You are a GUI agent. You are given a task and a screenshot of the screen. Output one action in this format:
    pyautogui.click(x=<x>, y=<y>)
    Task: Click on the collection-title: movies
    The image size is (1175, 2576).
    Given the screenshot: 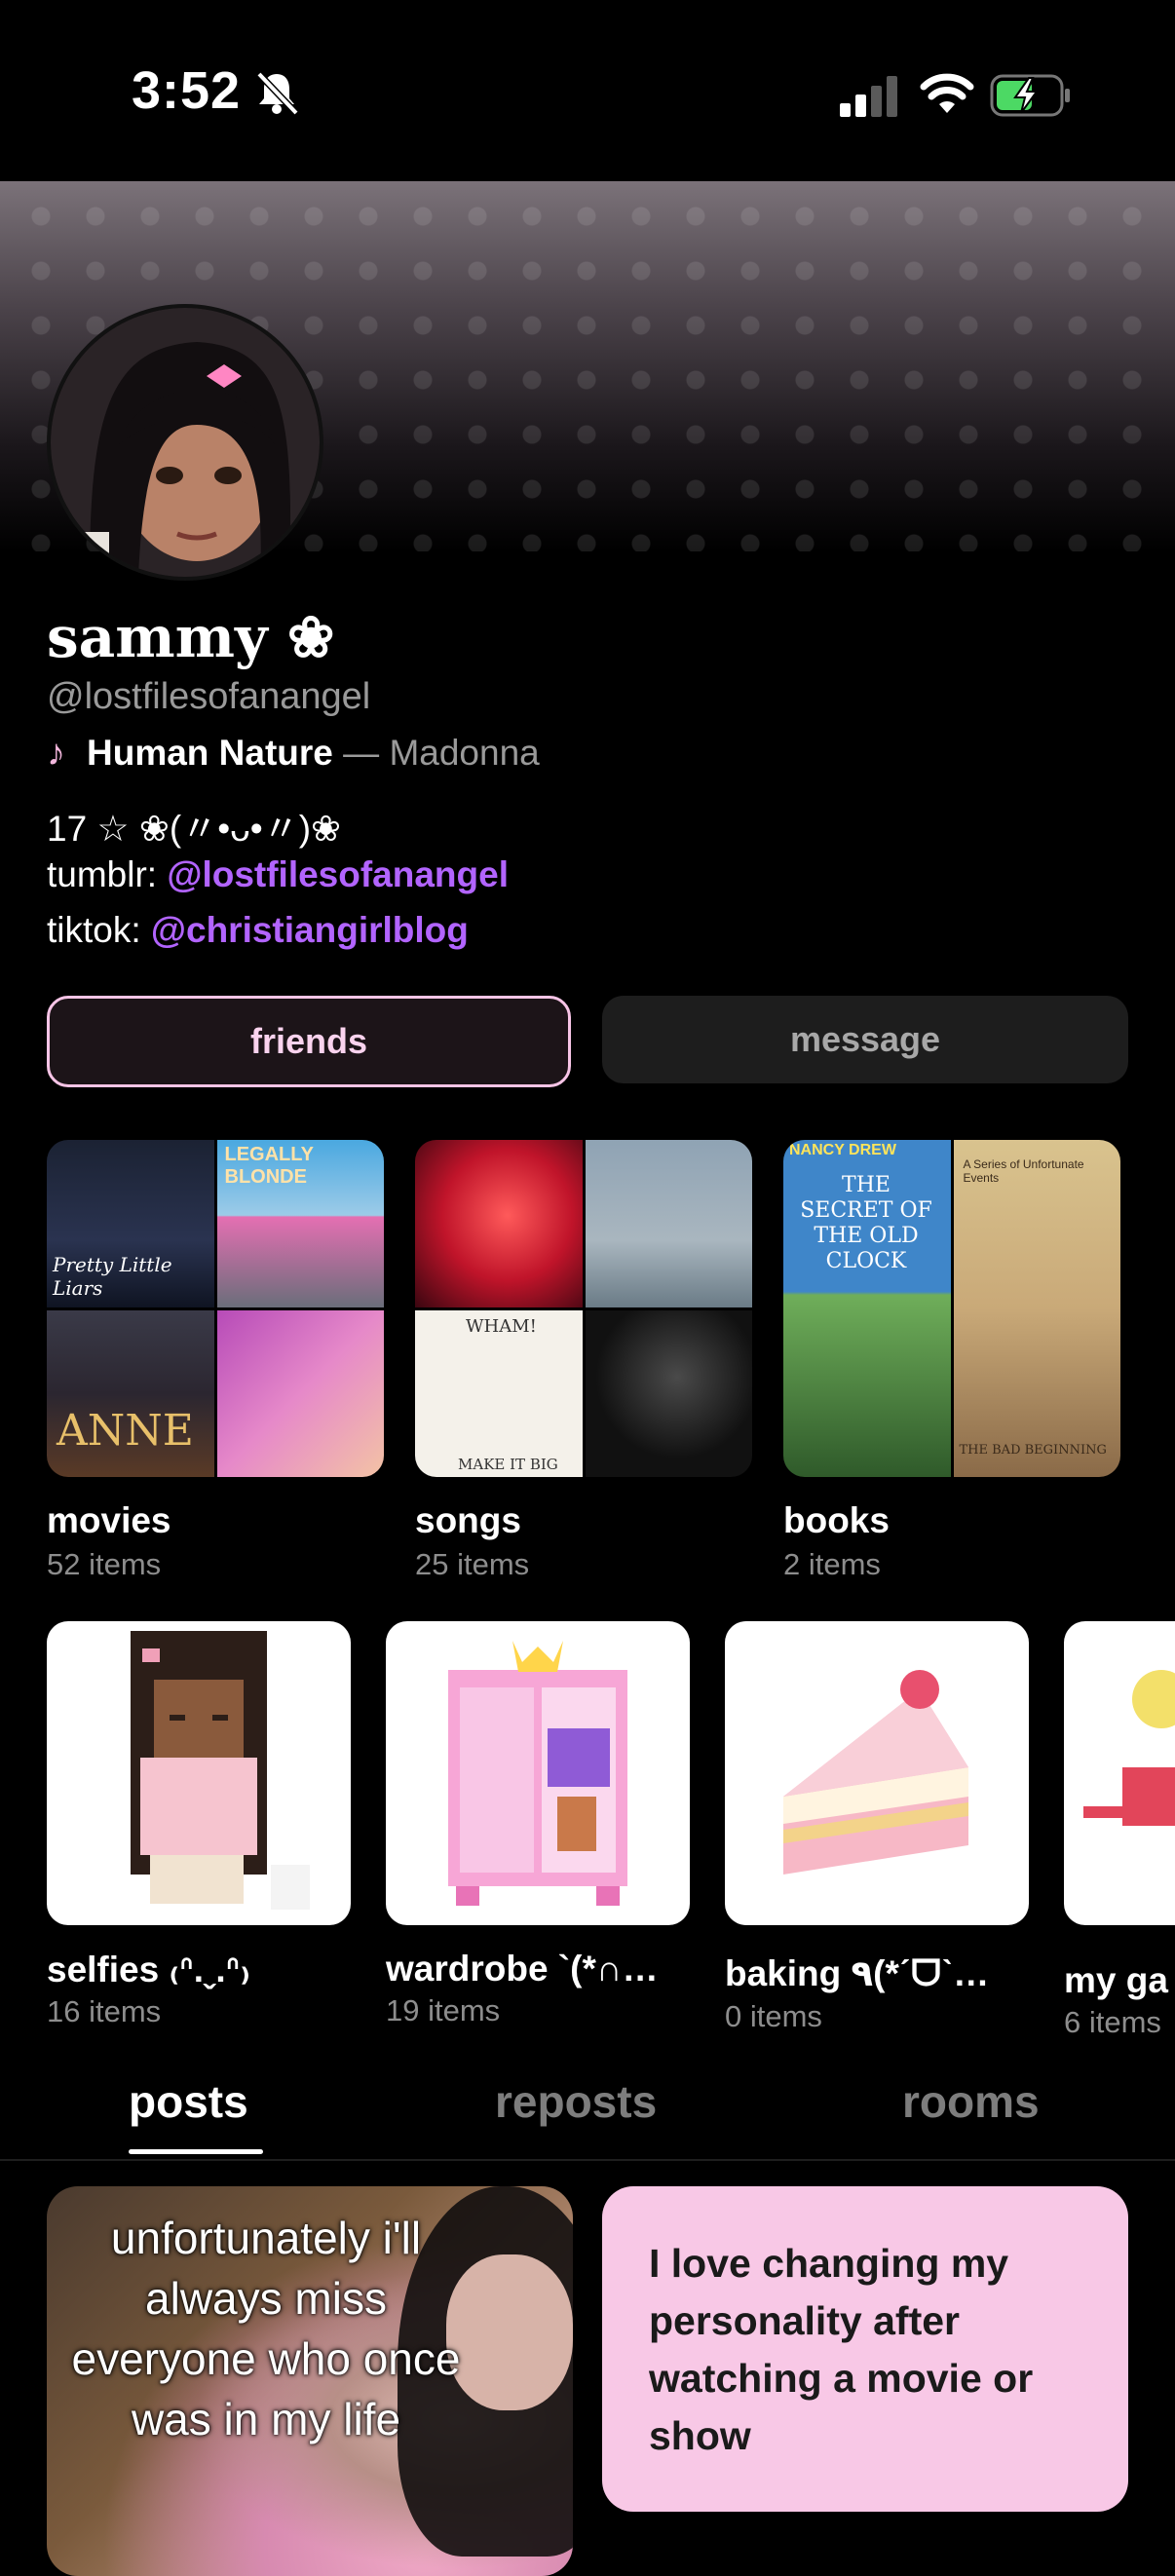 What is the action you would take?
    pyautogui.click(x=109, y=1520)
    